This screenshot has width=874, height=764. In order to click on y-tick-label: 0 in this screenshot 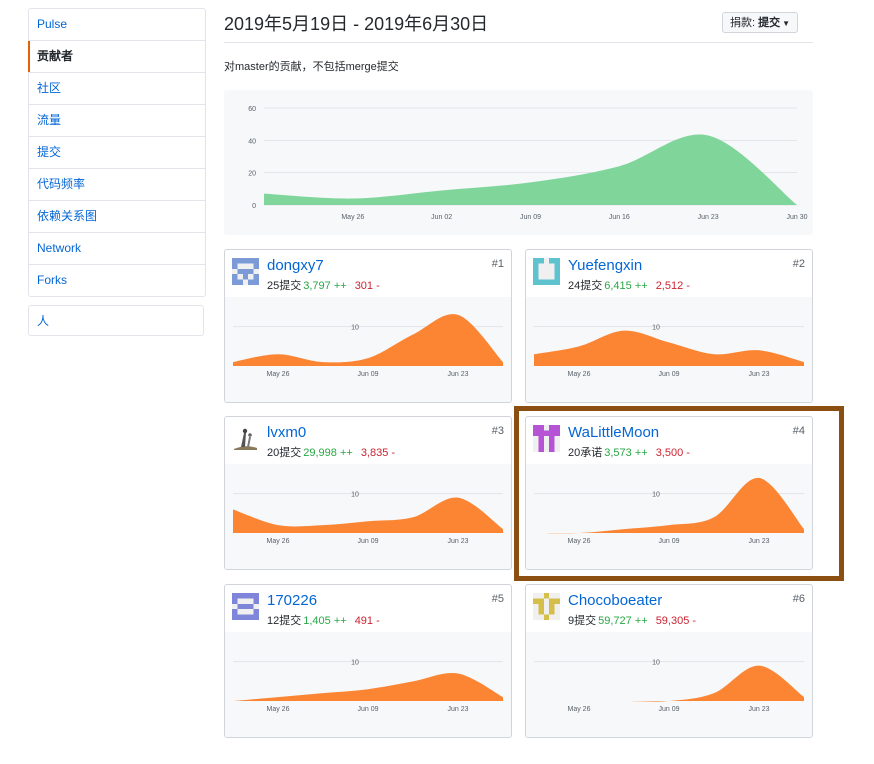, I will do `click(254, 206)`.